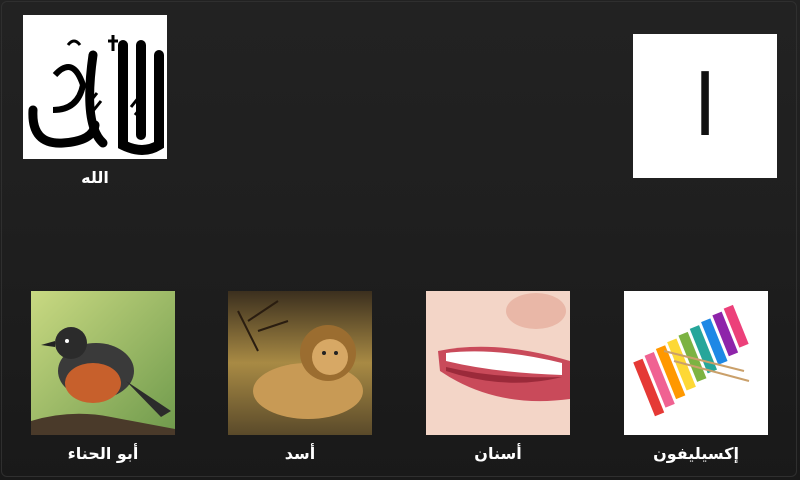  I want to click on word-tile-xylophone, so click(696, 363).